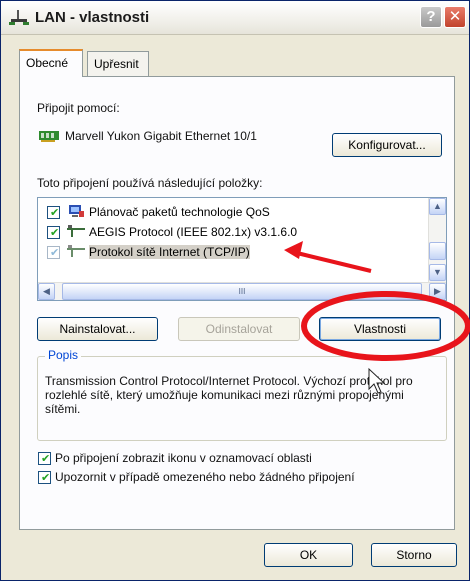  What do you see at coordinates (437, 251) in the screenshot?
I see `scroll-thumb` at bounding box center [437, 251].